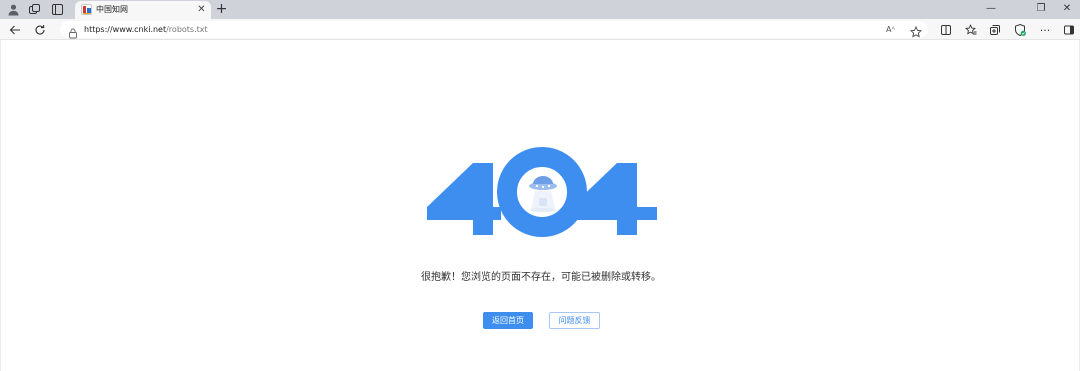  What do you see at coordinates (614, 199) in the screenshot?
I see `digit-four-right-icon` at bounding box center [614, 199].